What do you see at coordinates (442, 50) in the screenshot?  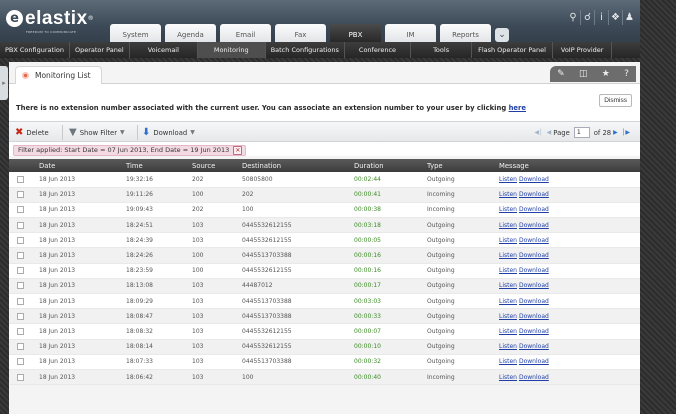 I see `subnav-tools: Tools` at bounding box center [442, 50].